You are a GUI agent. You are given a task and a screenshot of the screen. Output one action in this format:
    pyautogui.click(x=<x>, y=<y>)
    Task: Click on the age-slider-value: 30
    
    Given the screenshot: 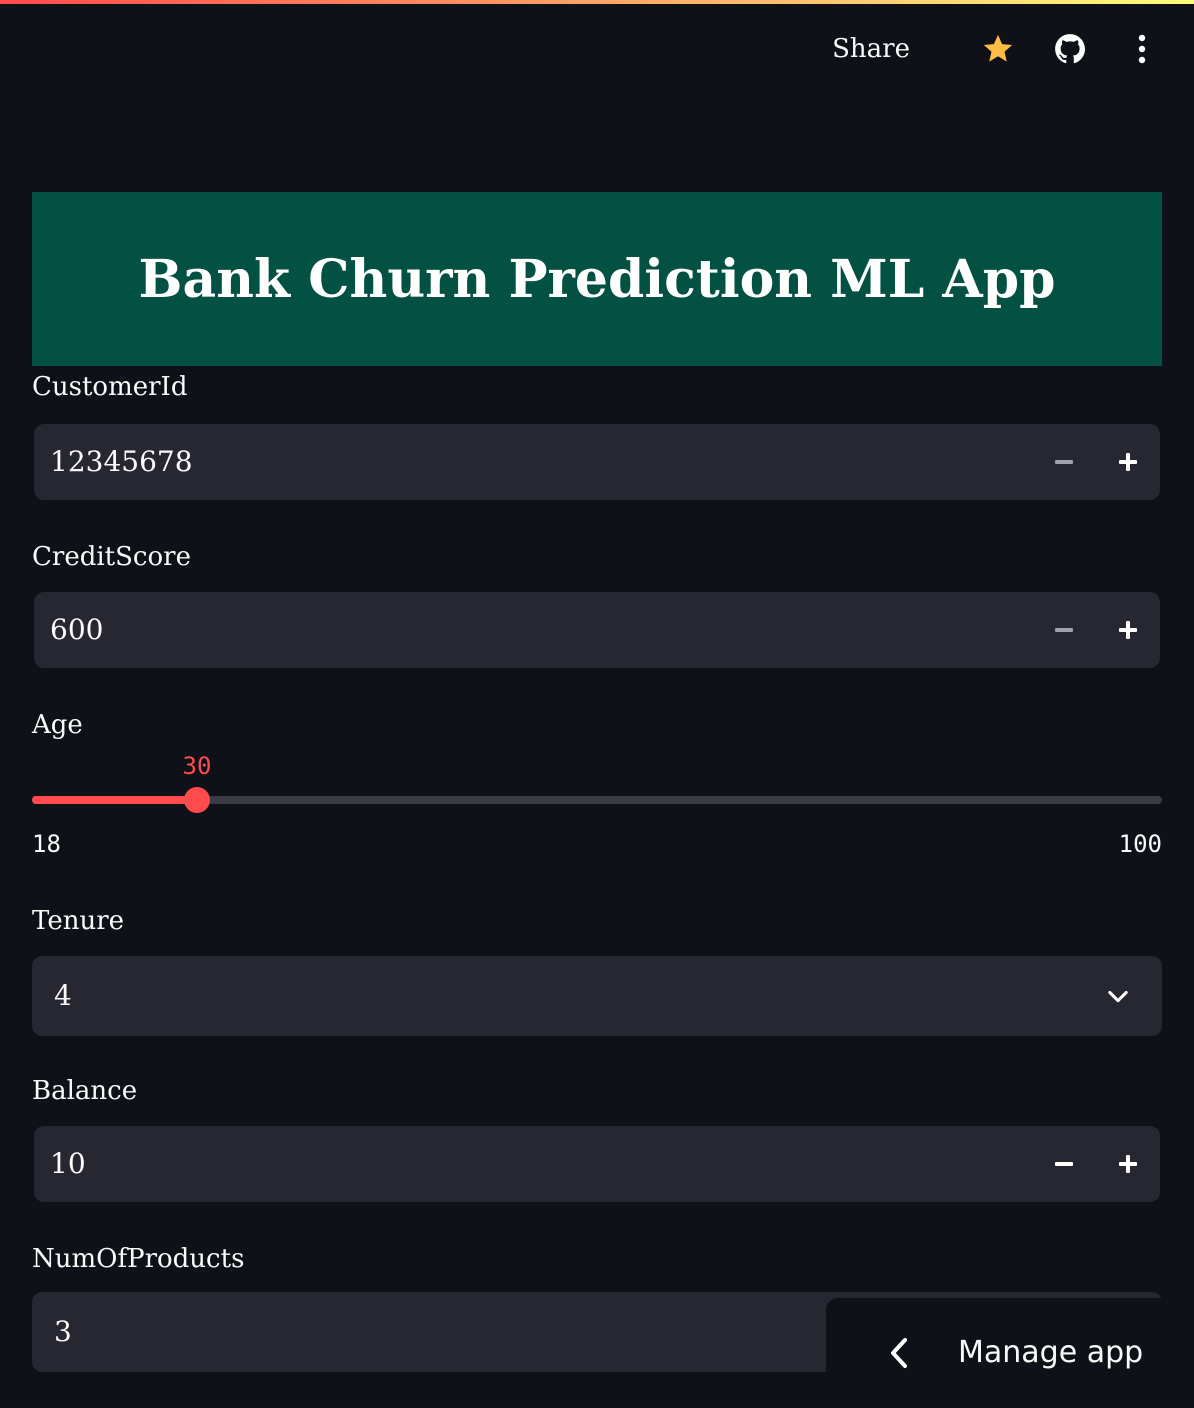 What is the action you would take?
    pyautogui.click(x=197, y=766)
    